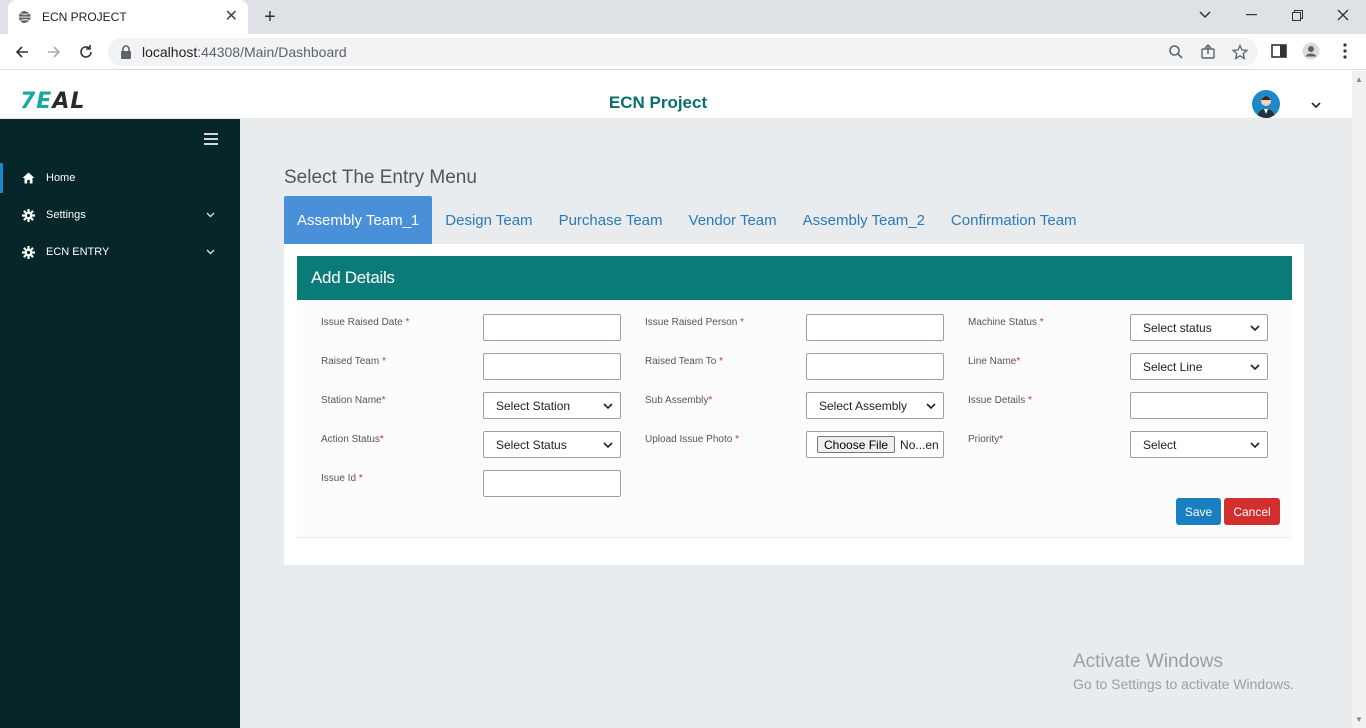 This screenshot has height=728, width=1366. I want to click on tab-design-team: Design Team, so click(488, 220).